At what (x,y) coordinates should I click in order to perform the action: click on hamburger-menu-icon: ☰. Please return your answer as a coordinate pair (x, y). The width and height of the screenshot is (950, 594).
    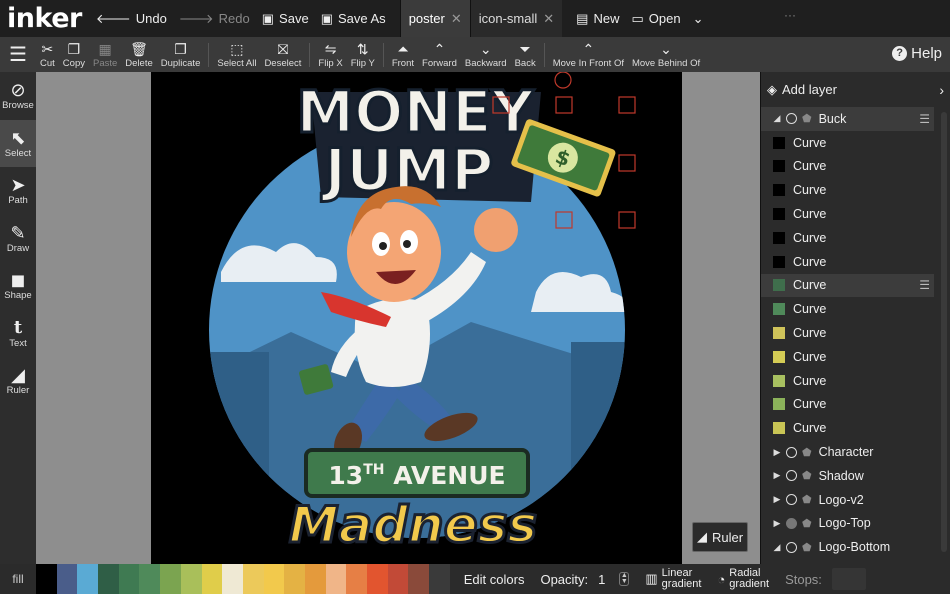
    Looking at the image, I should click on (18, 54).